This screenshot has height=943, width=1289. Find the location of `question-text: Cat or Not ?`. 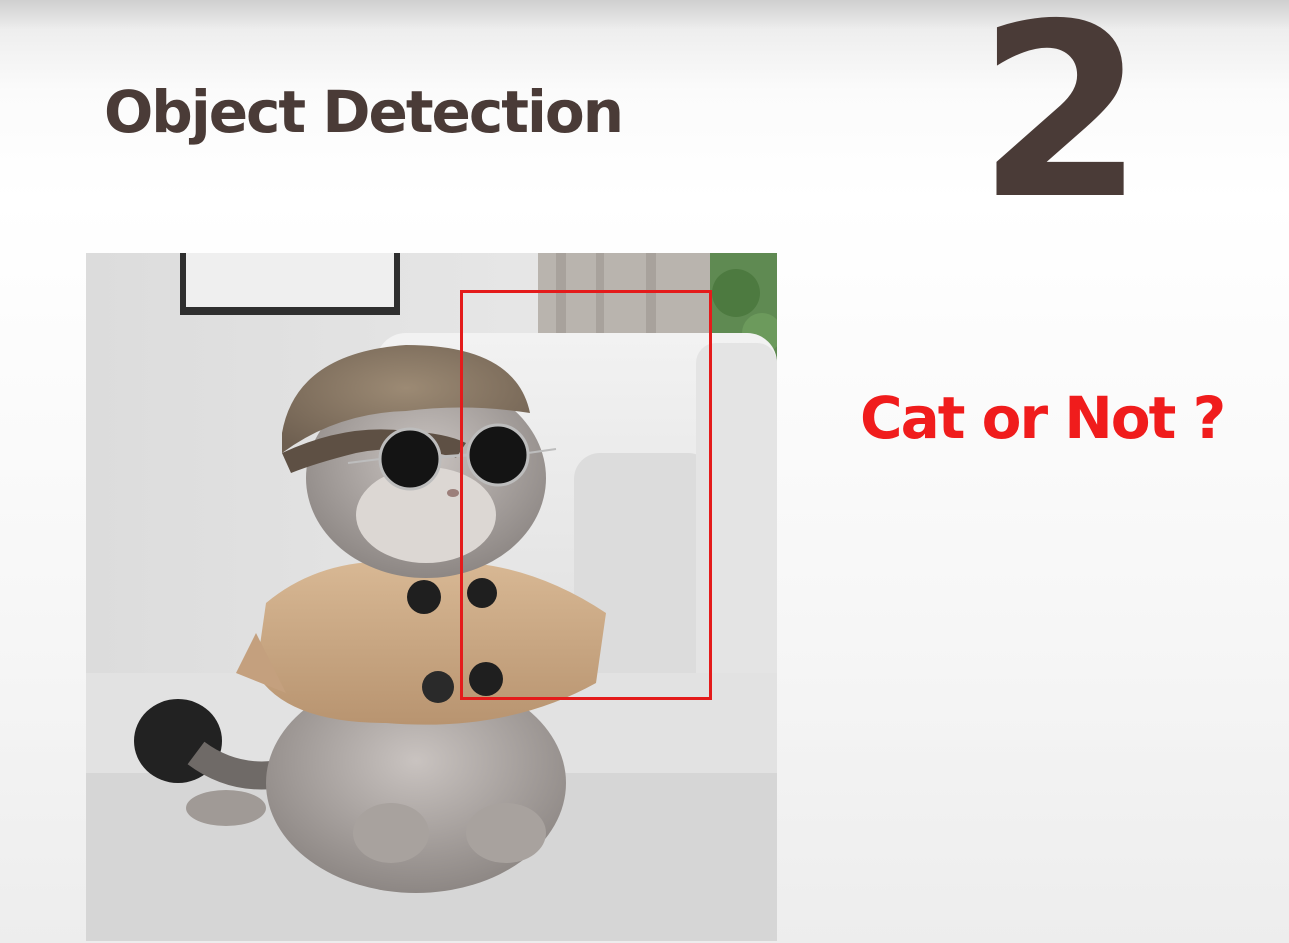

question-text: Cat or Not ? is located at coordinates (1043, 418).